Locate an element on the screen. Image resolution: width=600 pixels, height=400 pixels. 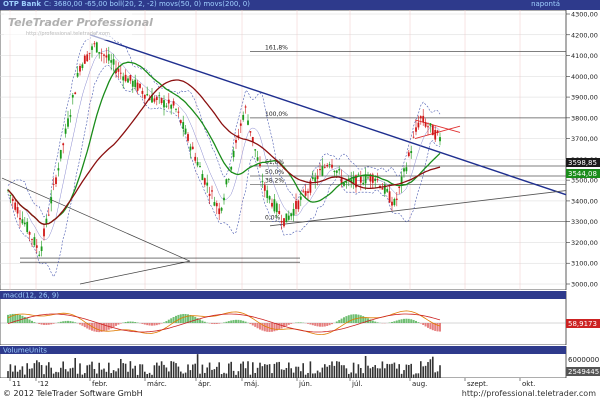
period-label: napontá is located at coordinates (545, 4).